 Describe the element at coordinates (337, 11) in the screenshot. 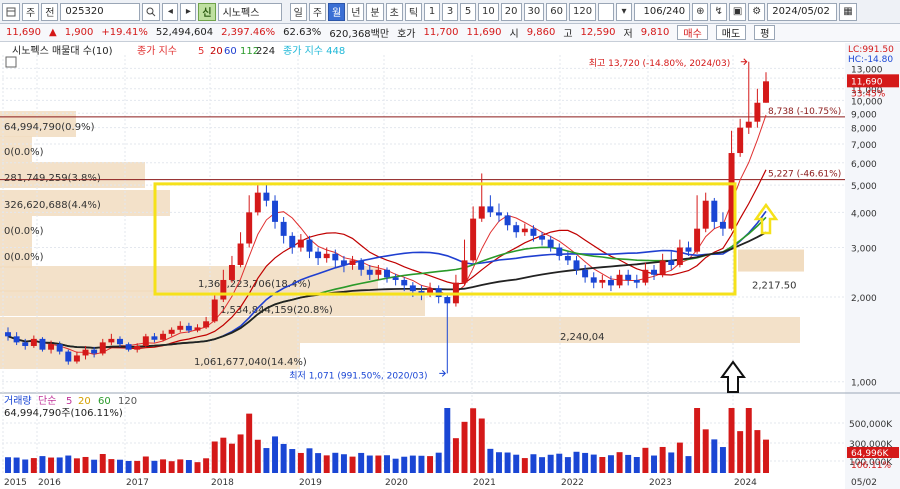

I see `tab-period-2: 월` at that location.